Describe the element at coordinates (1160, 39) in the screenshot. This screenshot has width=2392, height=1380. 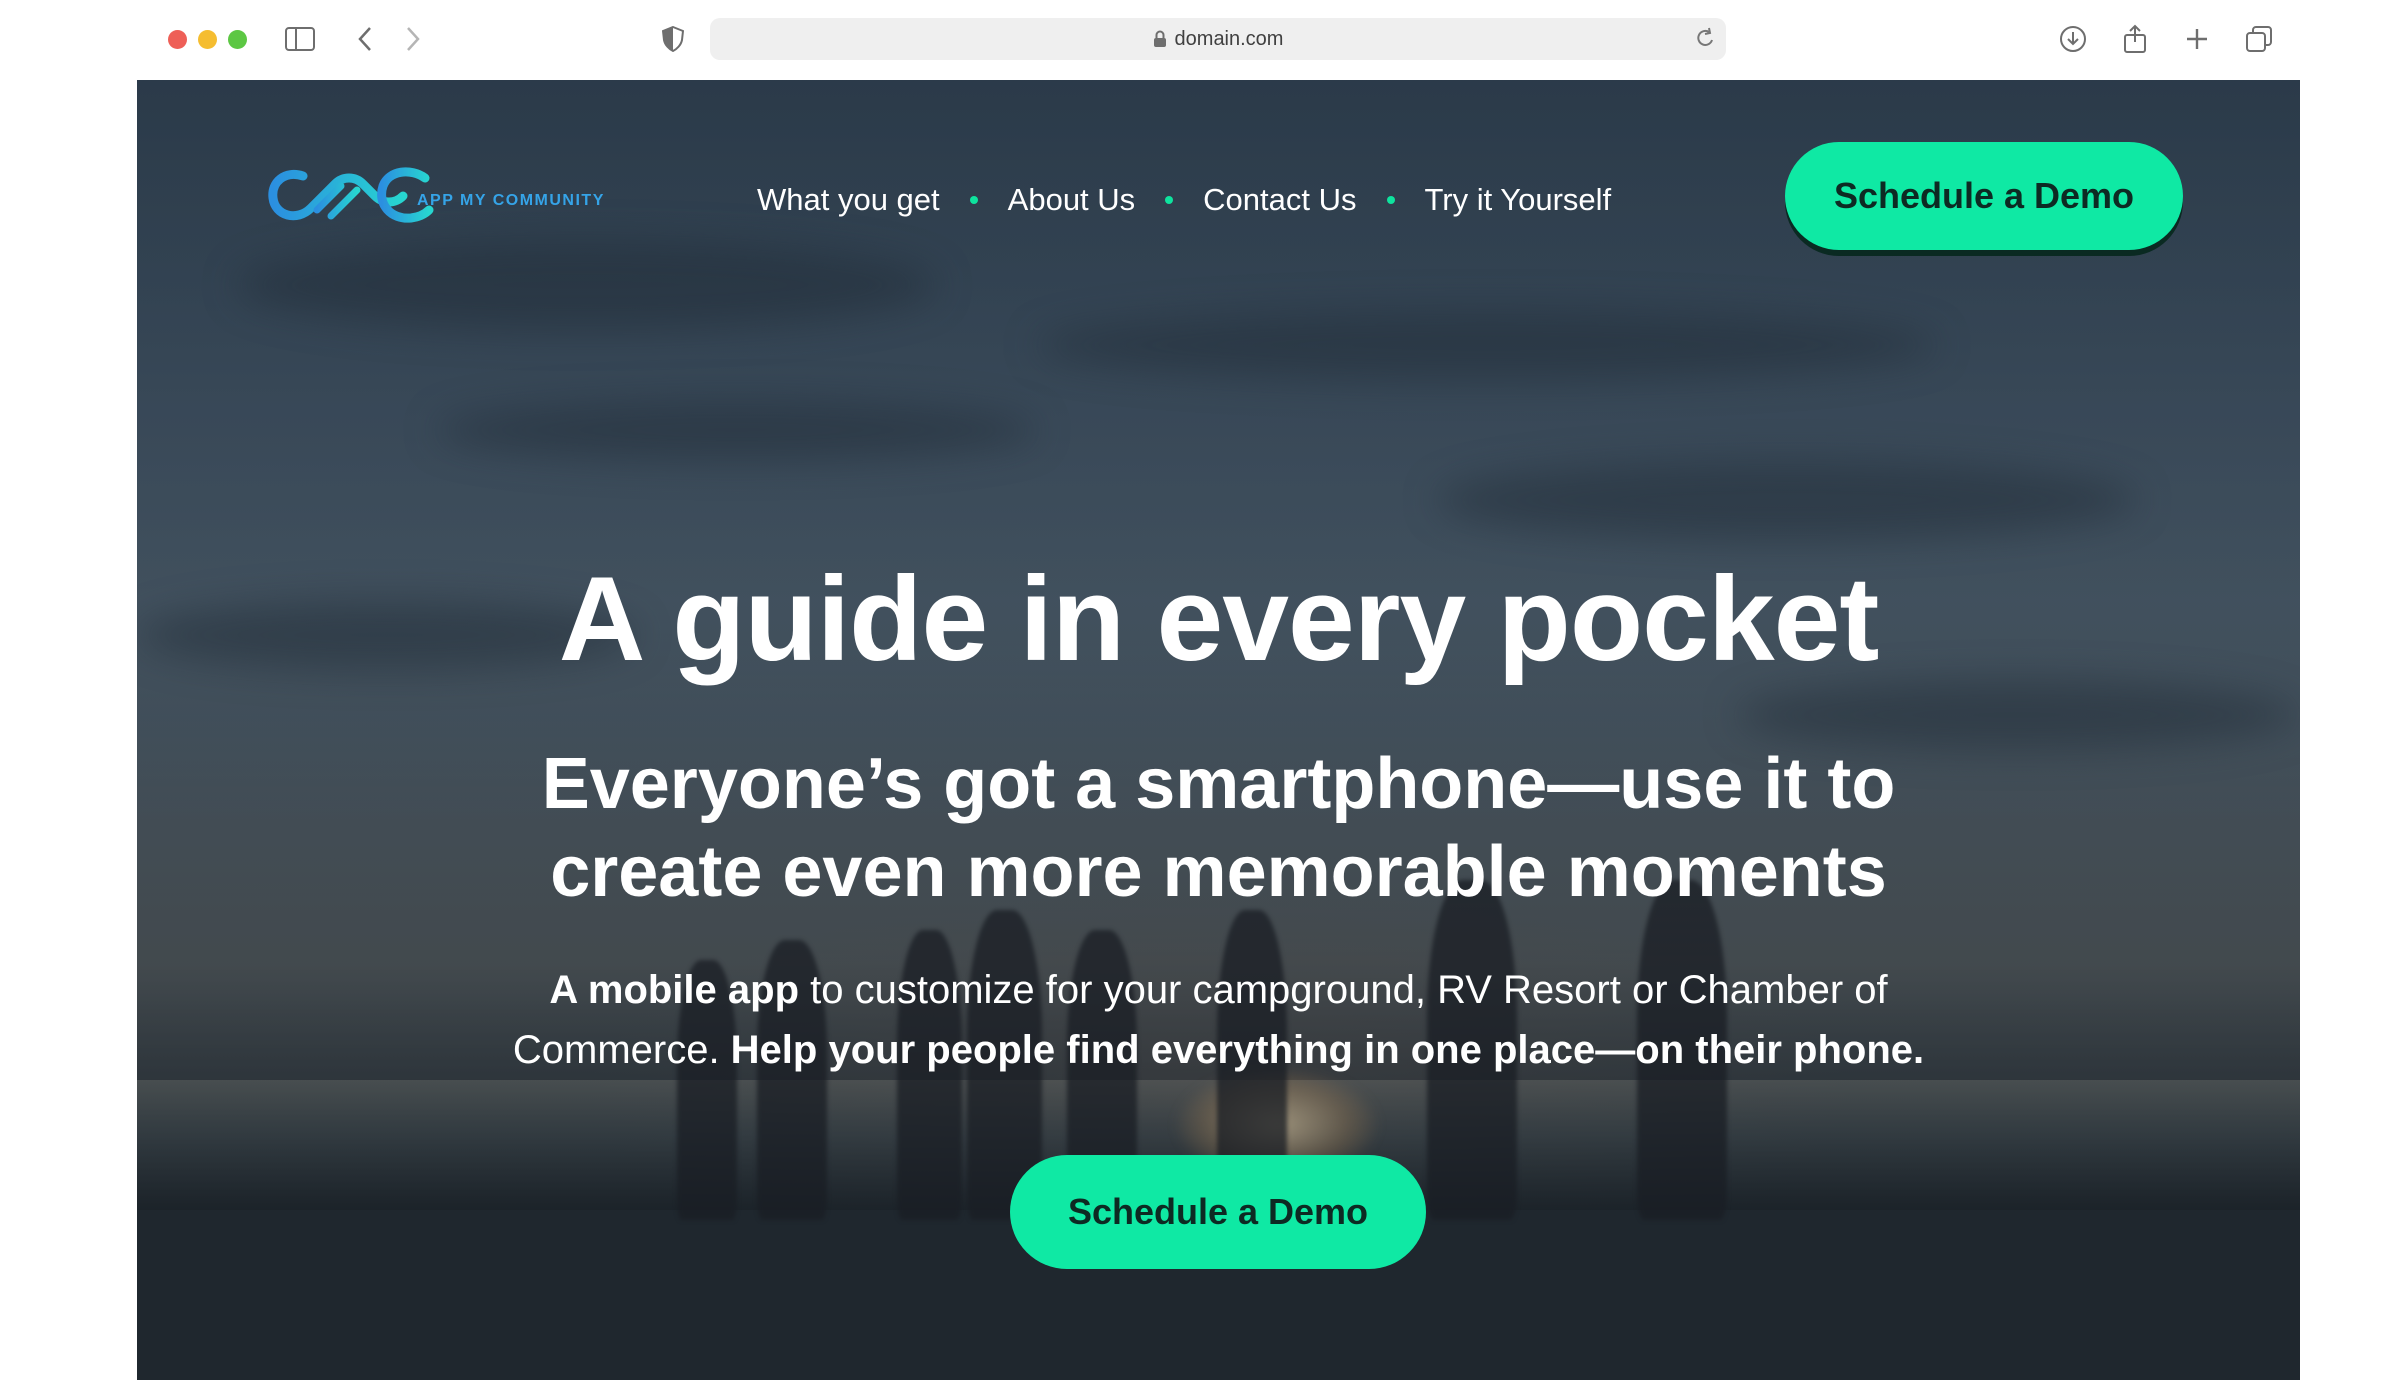
I see `lock-icon` at that location.